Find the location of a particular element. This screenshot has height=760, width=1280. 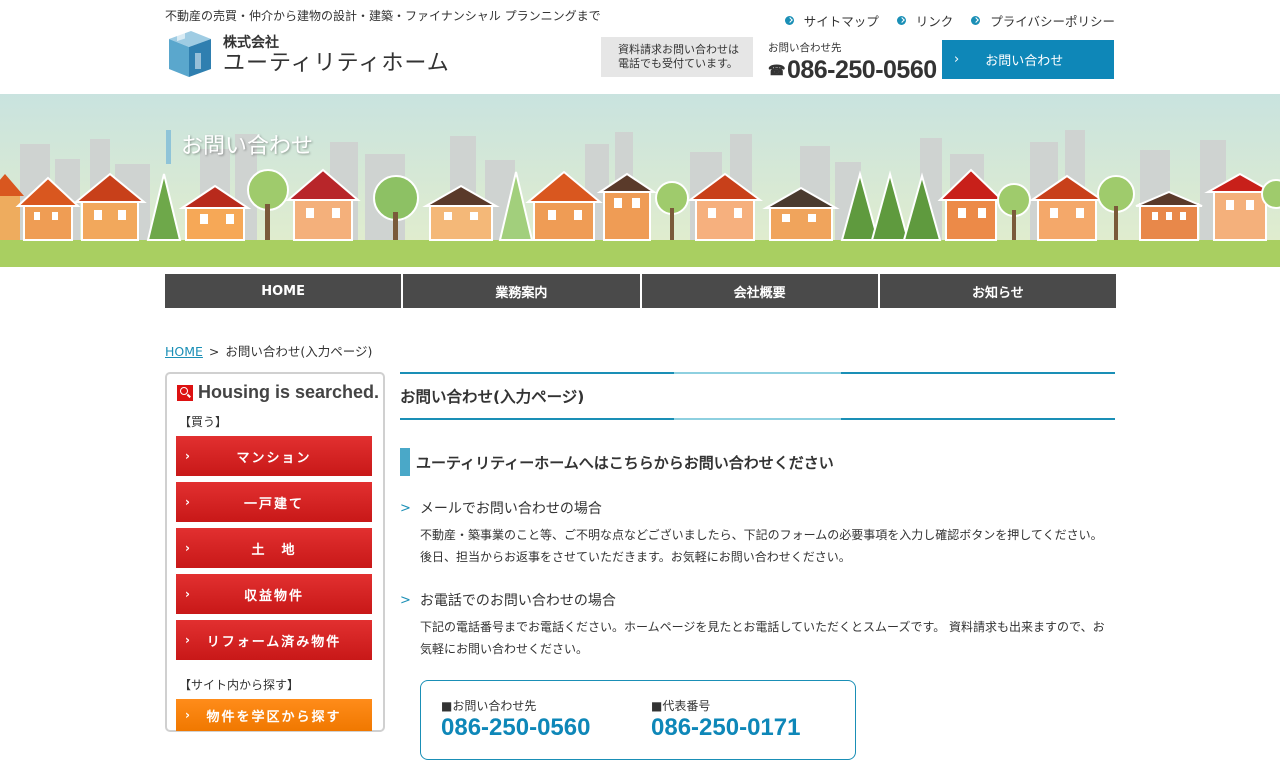

nav-company: 会社概要 is located at coordinates (760, 291).